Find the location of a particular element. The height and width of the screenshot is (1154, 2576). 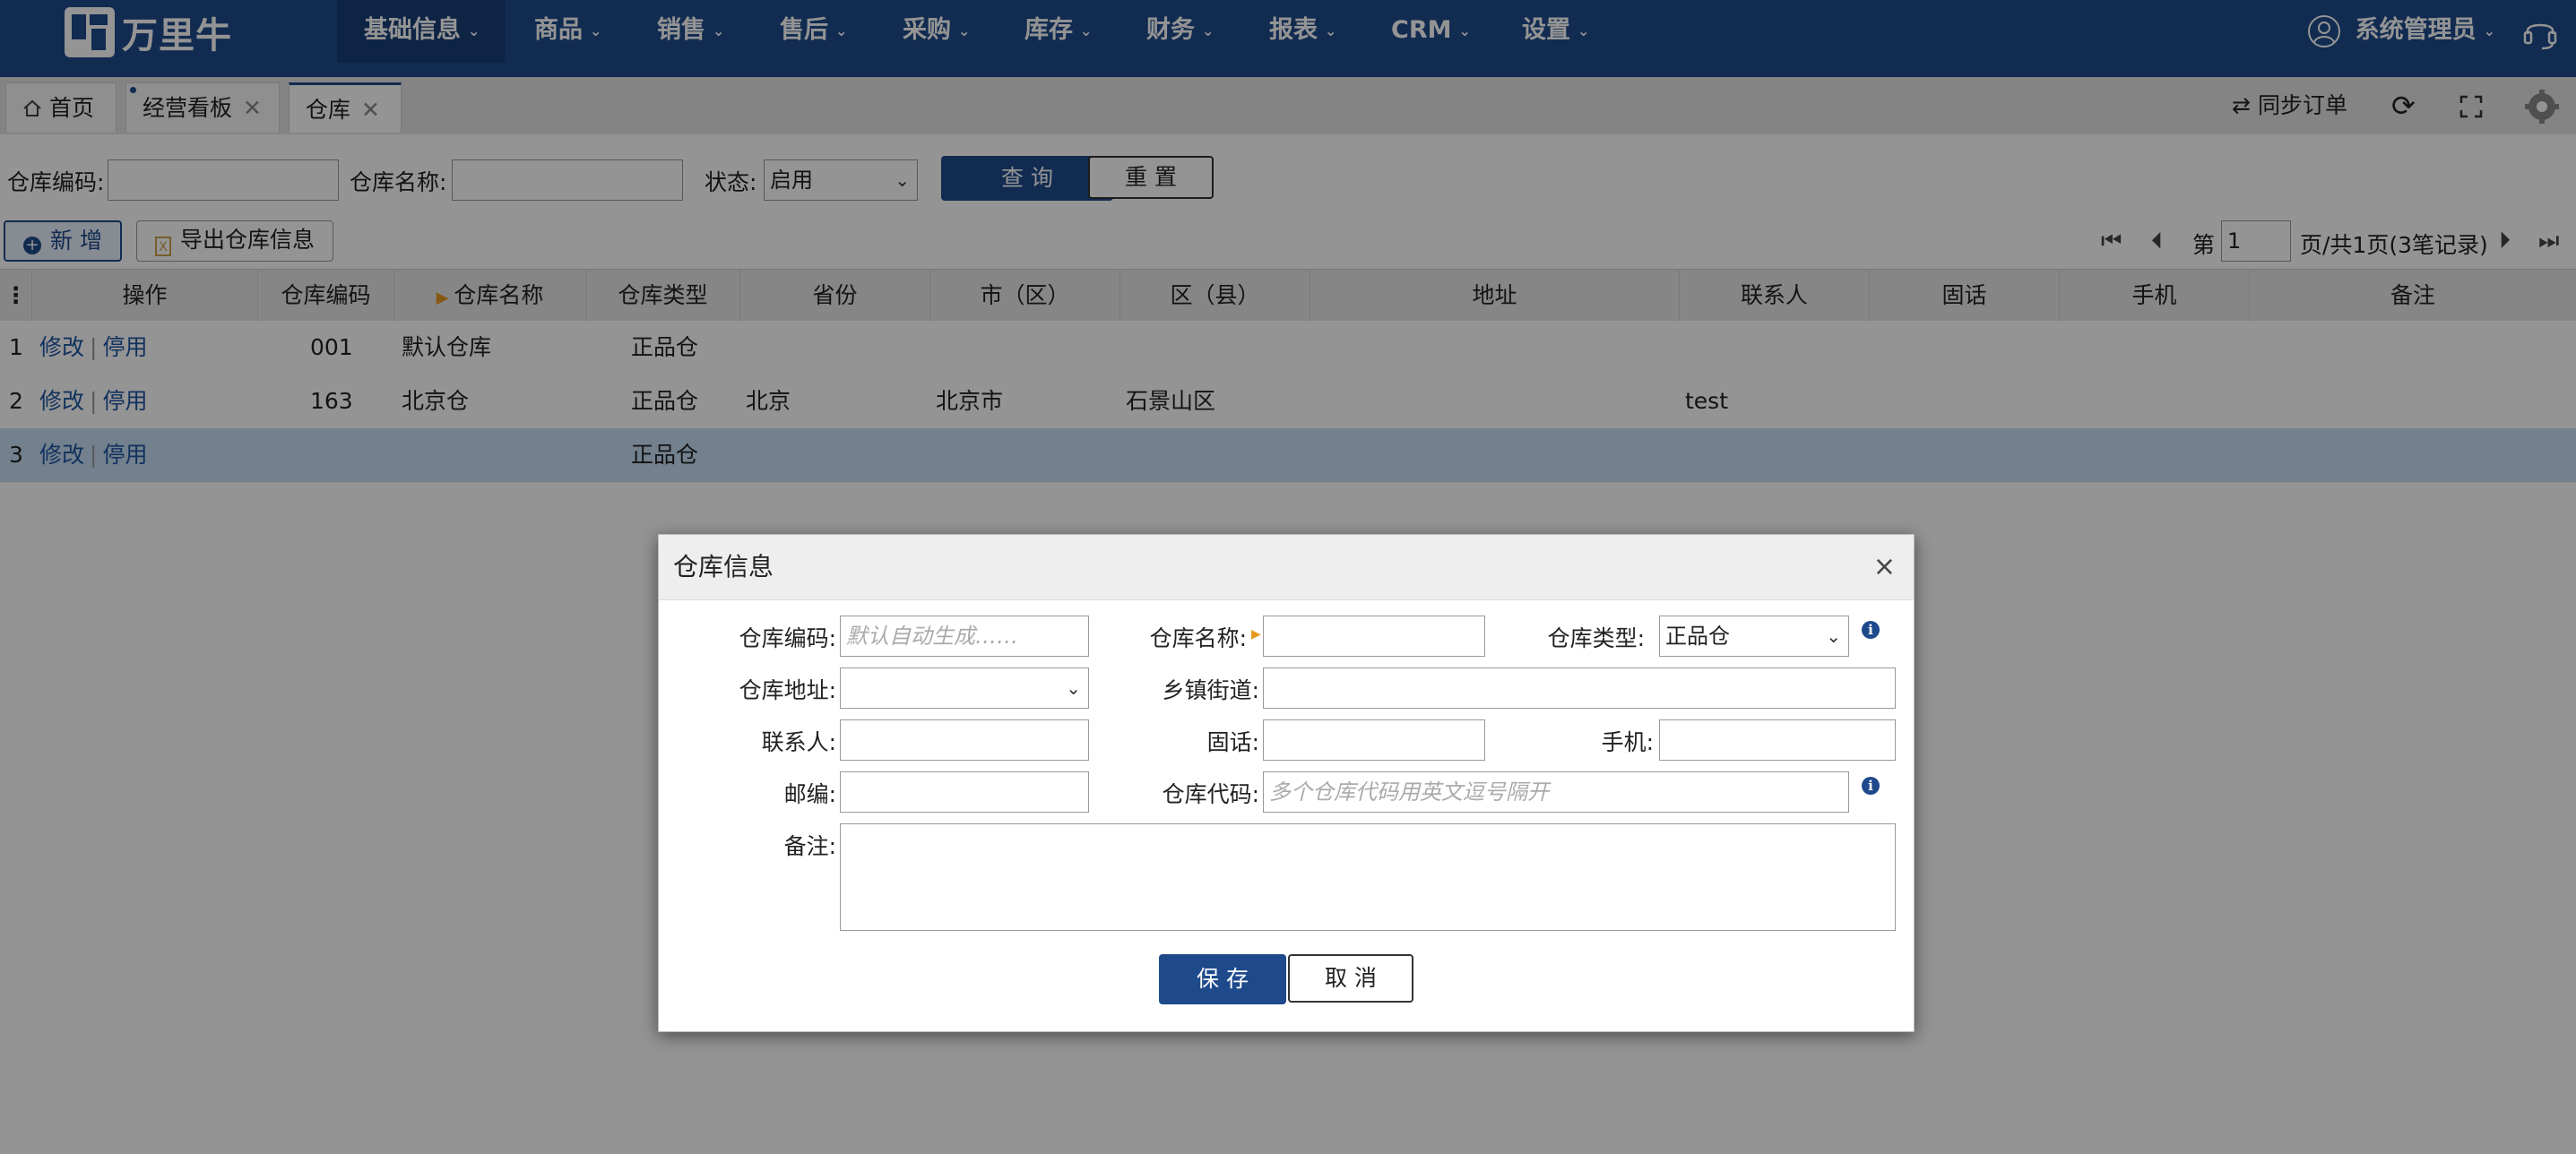

mobile-input is located at coordinates (1777, 740).